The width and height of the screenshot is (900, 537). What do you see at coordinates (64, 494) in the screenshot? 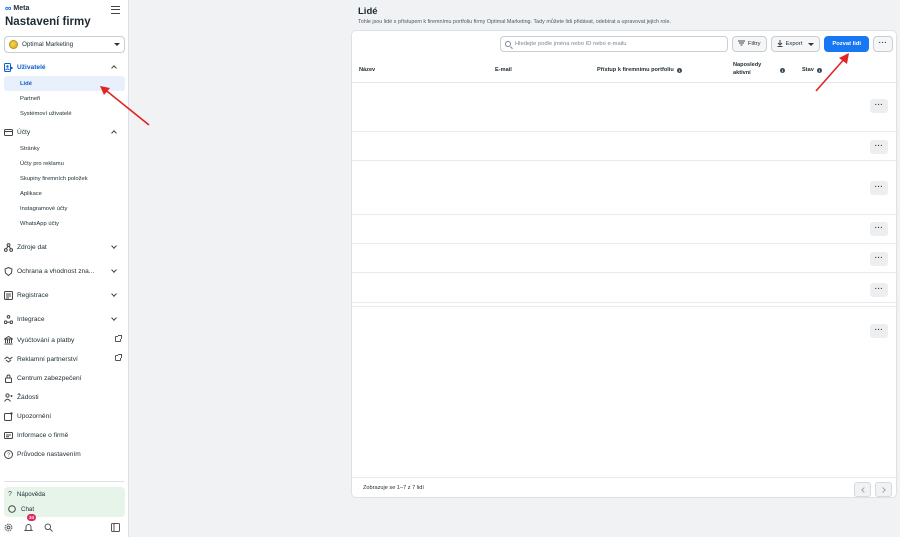
I see `help-link: ? Nápověda` at bounding box center [64, 494].